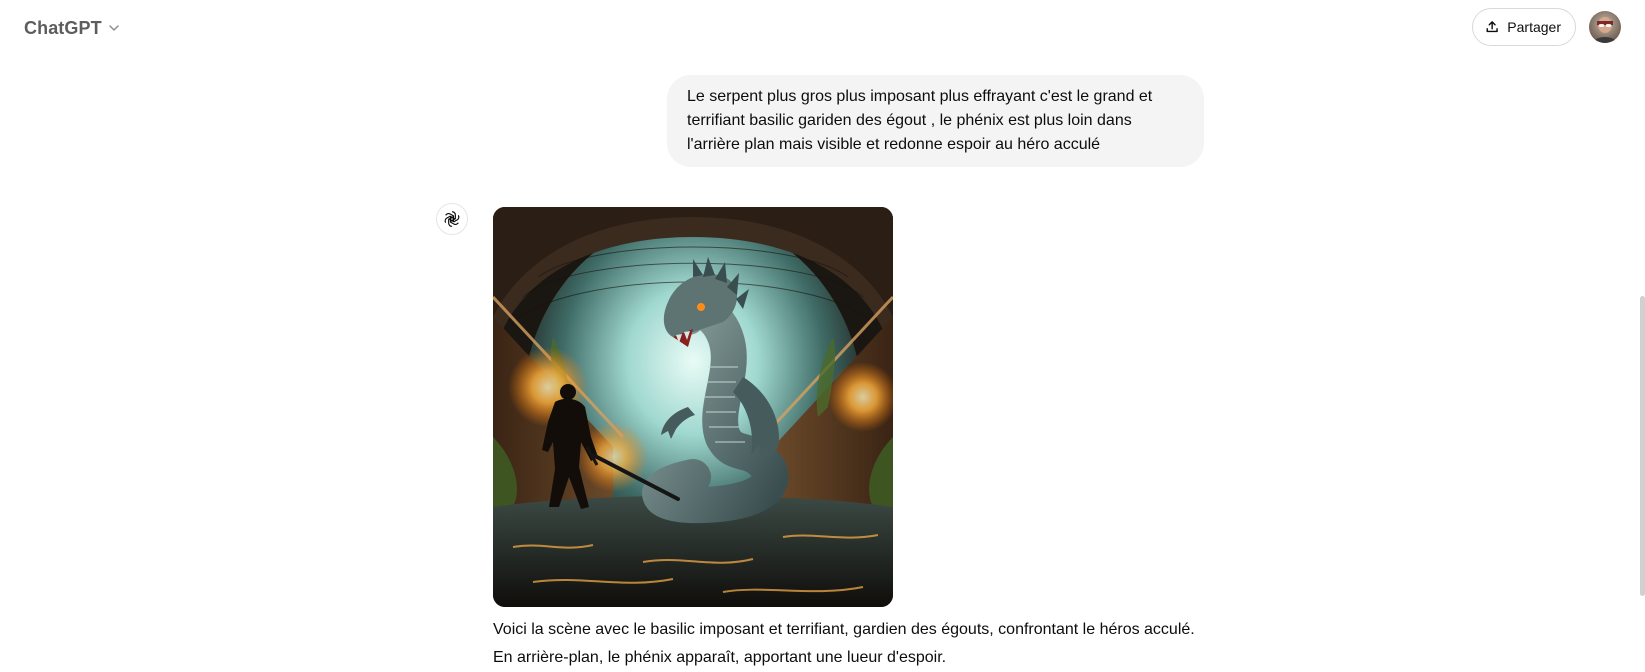  What do you see at coordinates (1492, 27) in the screenshot?
I see `upload-share-icon` at bounding box center [1492, 27].